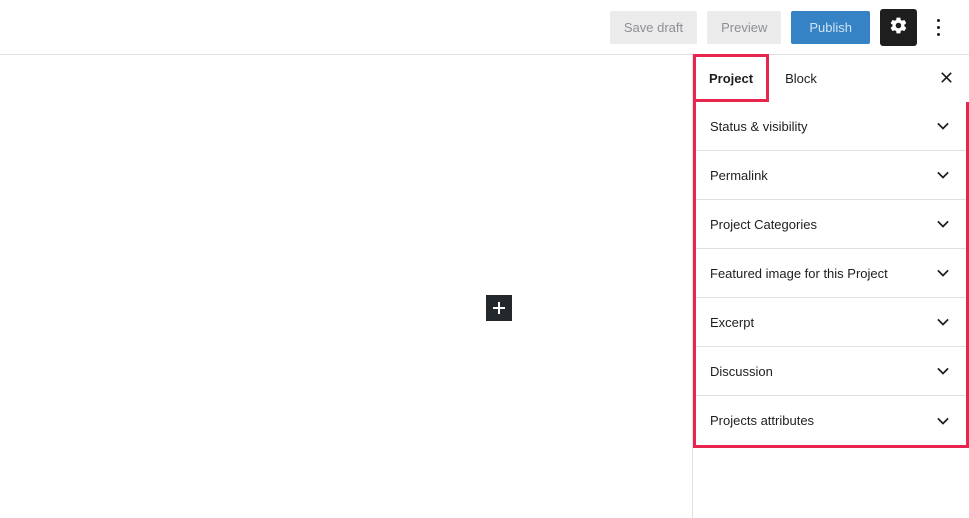 This screenshot has height=518, width=969. I want to click on sidebar-tab-strip: Project Block, so click(831, 78).